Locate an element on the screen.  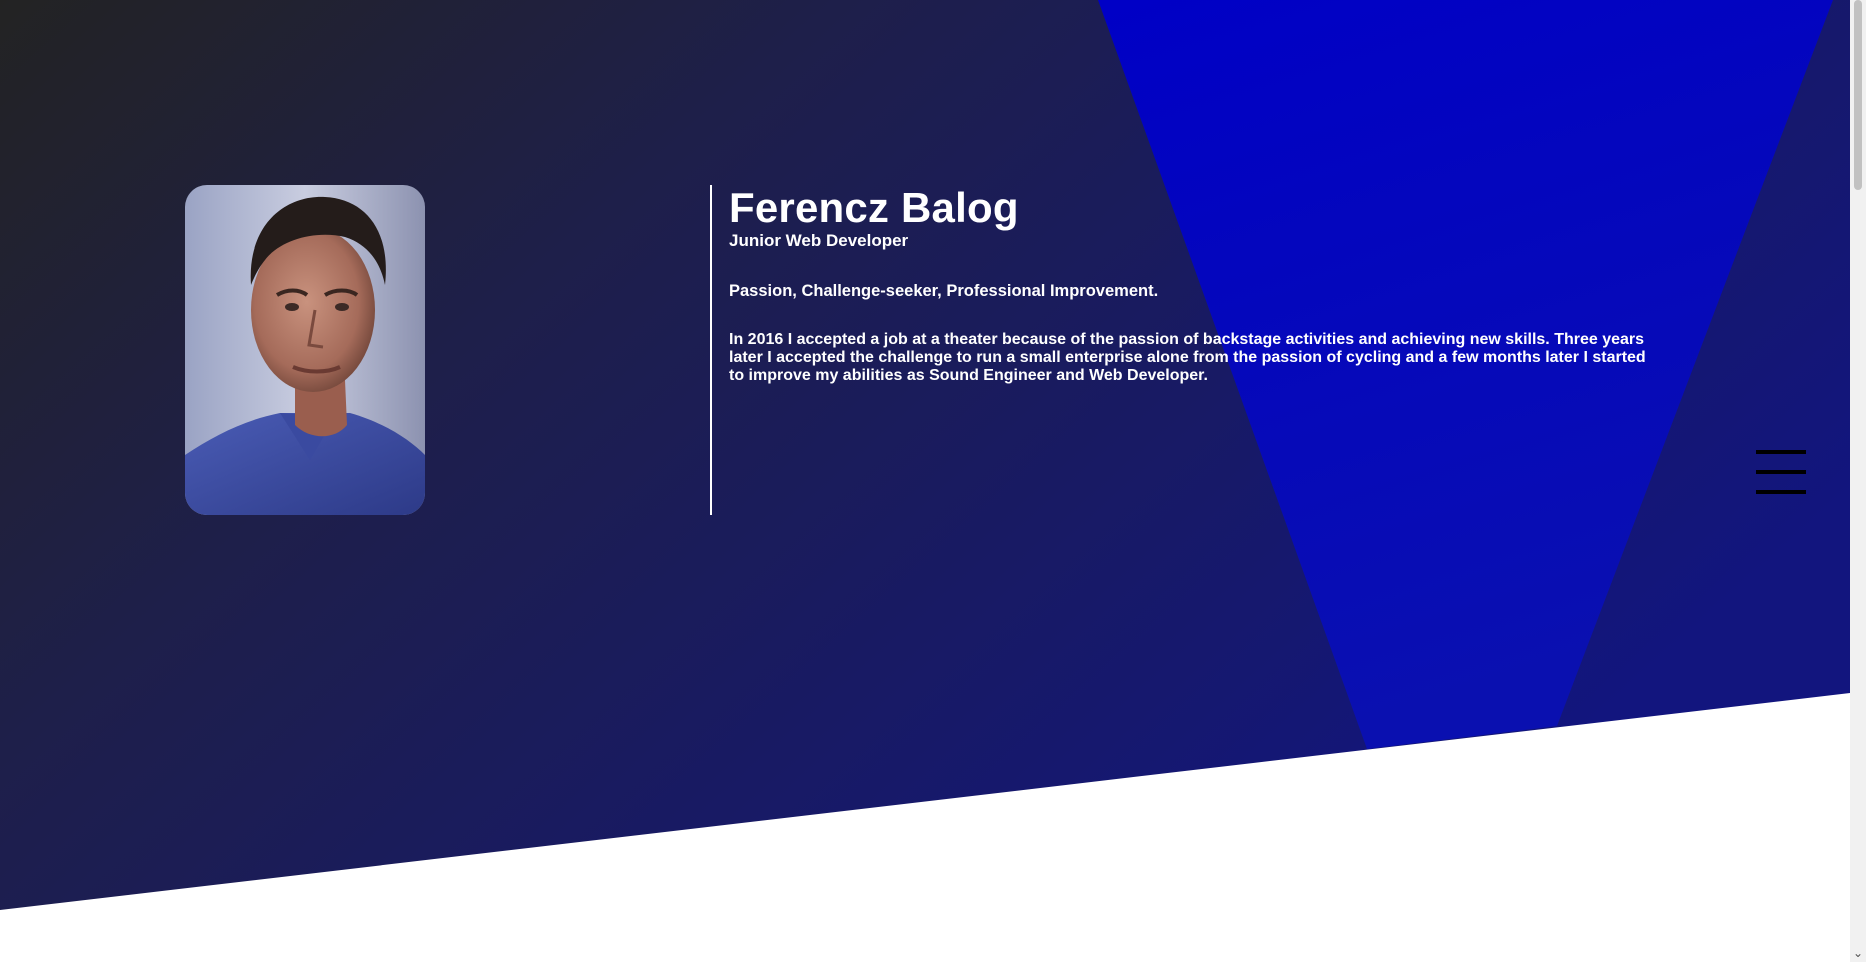
page-scrollbar: ⌄ is located at coordinates (1858, 481).